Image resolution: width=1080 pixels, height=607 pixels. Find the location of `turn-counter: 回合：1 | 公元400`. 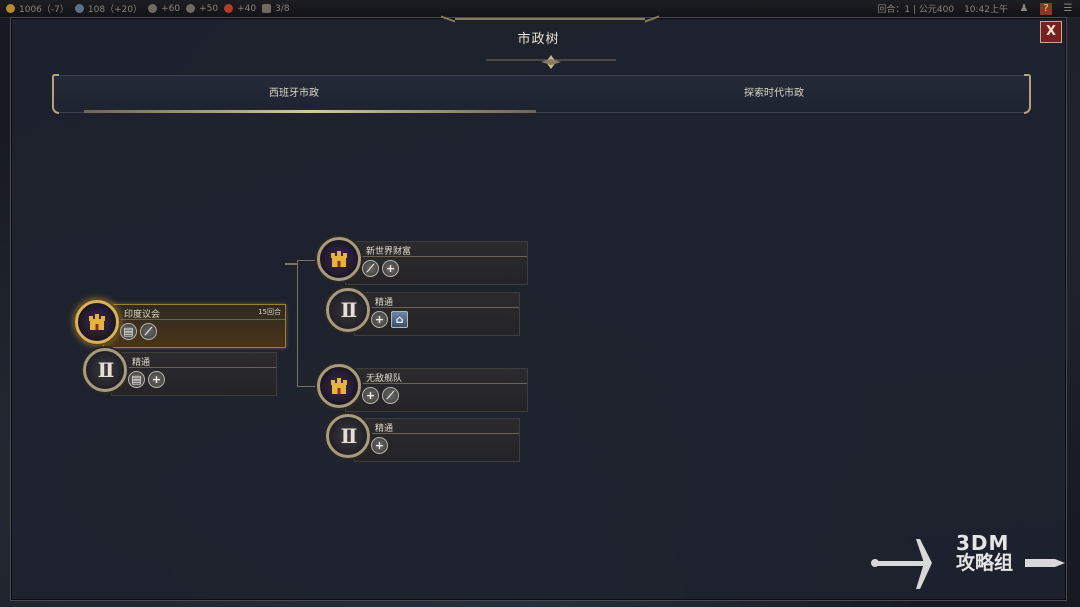

turn-counter: 回合：1 | 公元400 is located at coordinates (916, 10).